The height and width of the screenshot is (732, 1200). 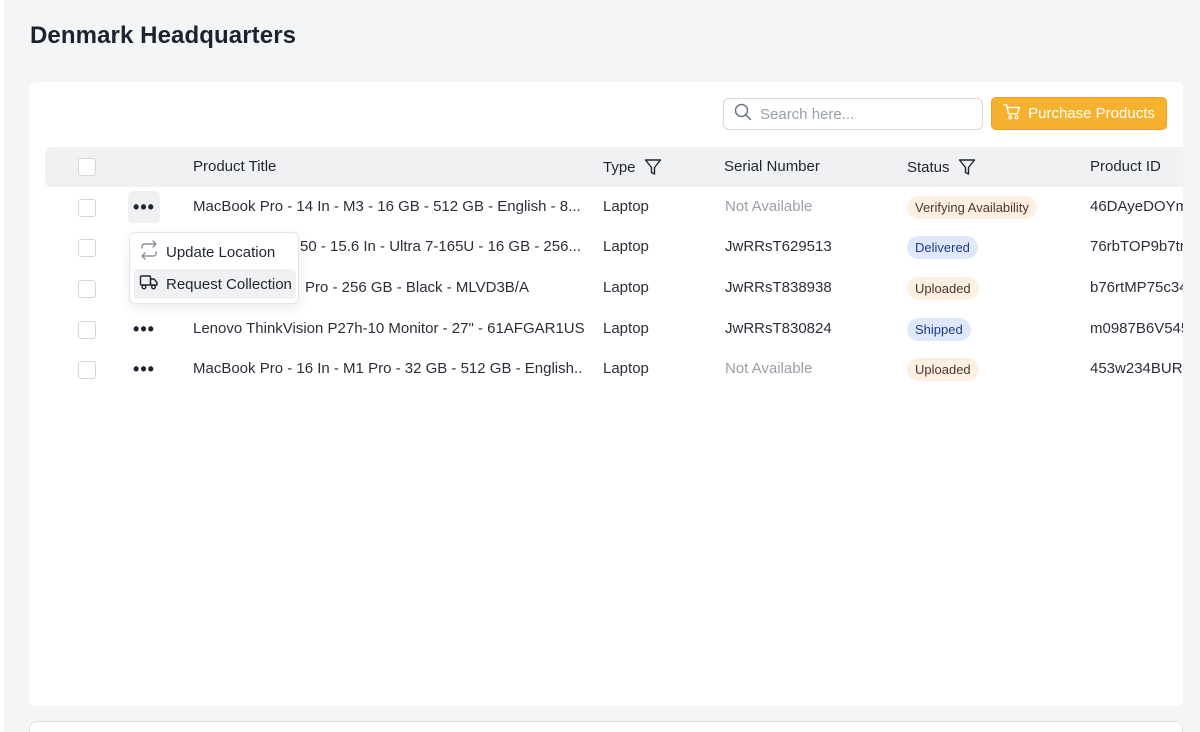 What do you see at coordinates (743, 114) in the screenshot?
I see `search-icon` at bounding box center [743, 114].